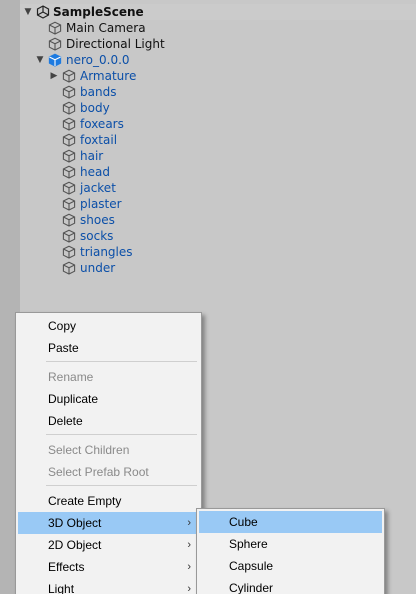 This screenshot has height=594, width=416. Describe the element at coordinates (106, 28) in the screenshot. I see `hierarchy-item-label: Main Camera` at that location.